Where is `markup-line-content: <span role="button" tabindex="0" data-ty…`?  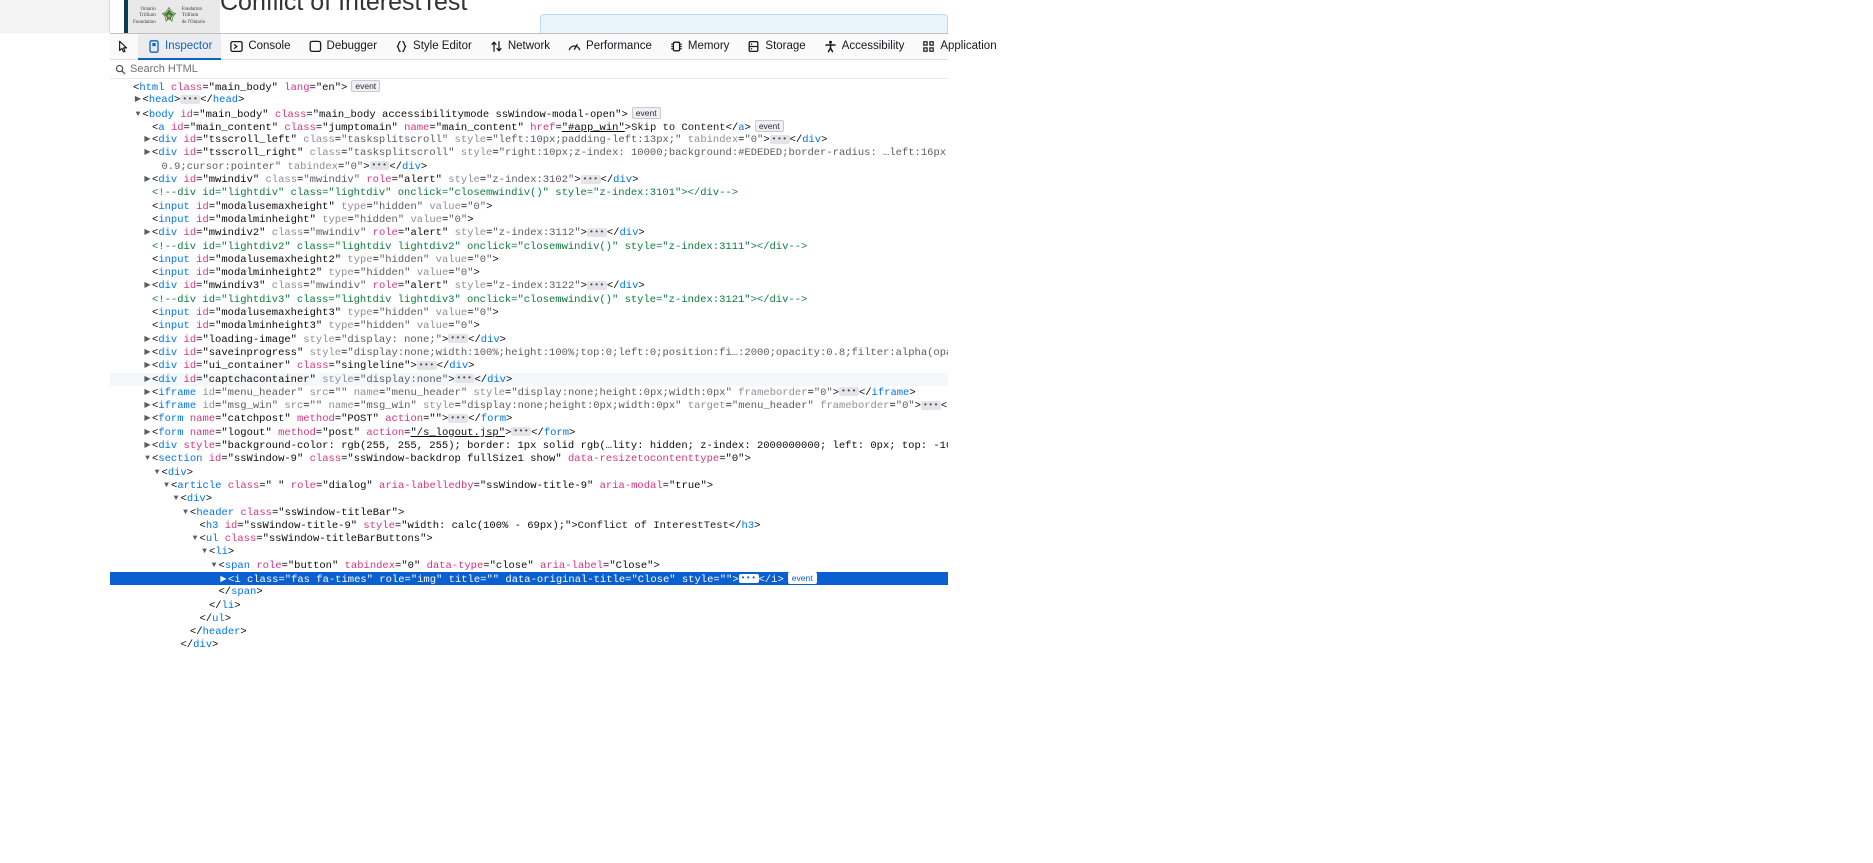 markup-line-content: <span role="button" tabindex="0" data-ty… is located at coordinates (439, 565).